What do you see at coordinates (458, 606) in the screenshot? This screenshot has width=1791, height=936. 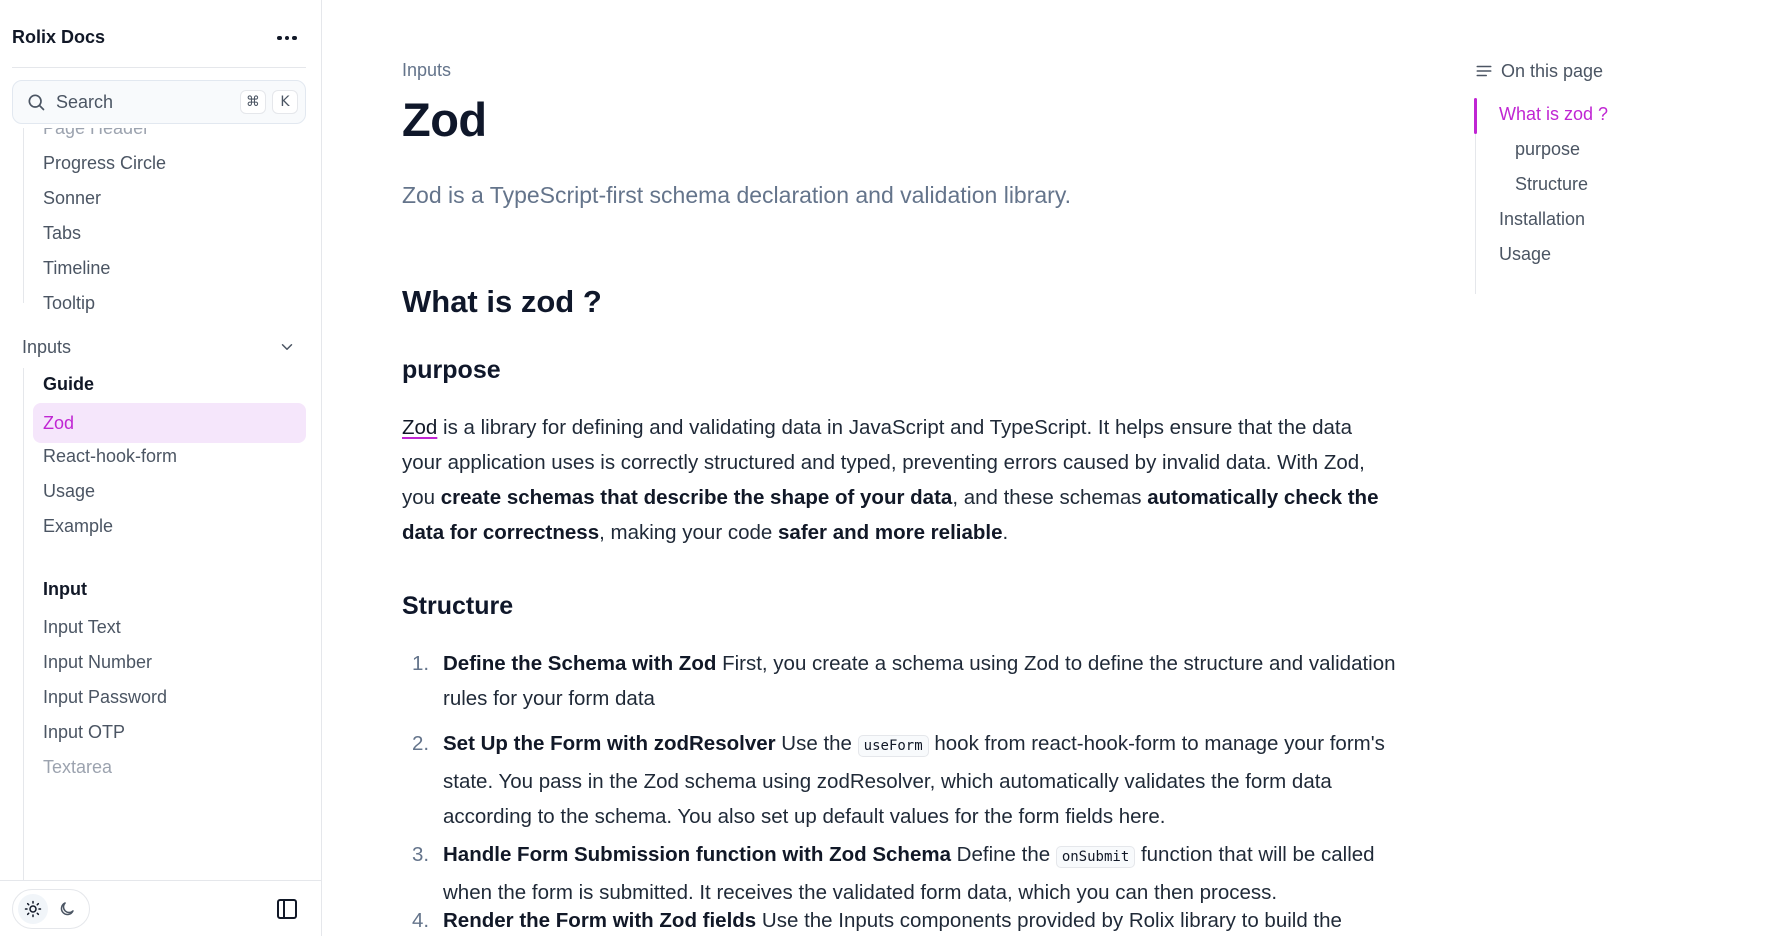 I see `section-heading-structure: Structure` at bounding box center [458, 606].